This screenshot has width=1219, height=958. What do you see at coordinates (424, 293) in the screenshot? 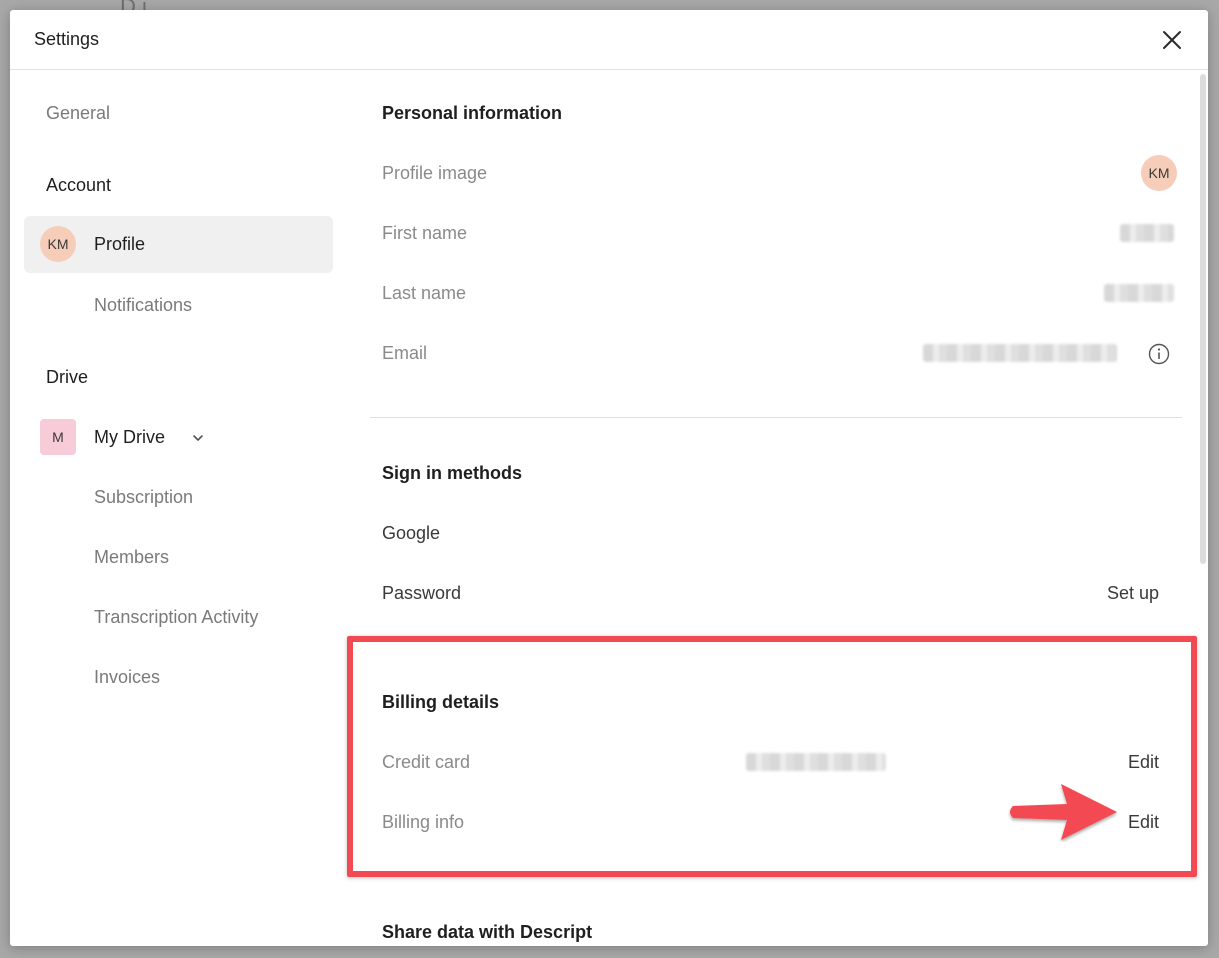
I see `last-name-label: Last name` at bounding box center [424, 293].